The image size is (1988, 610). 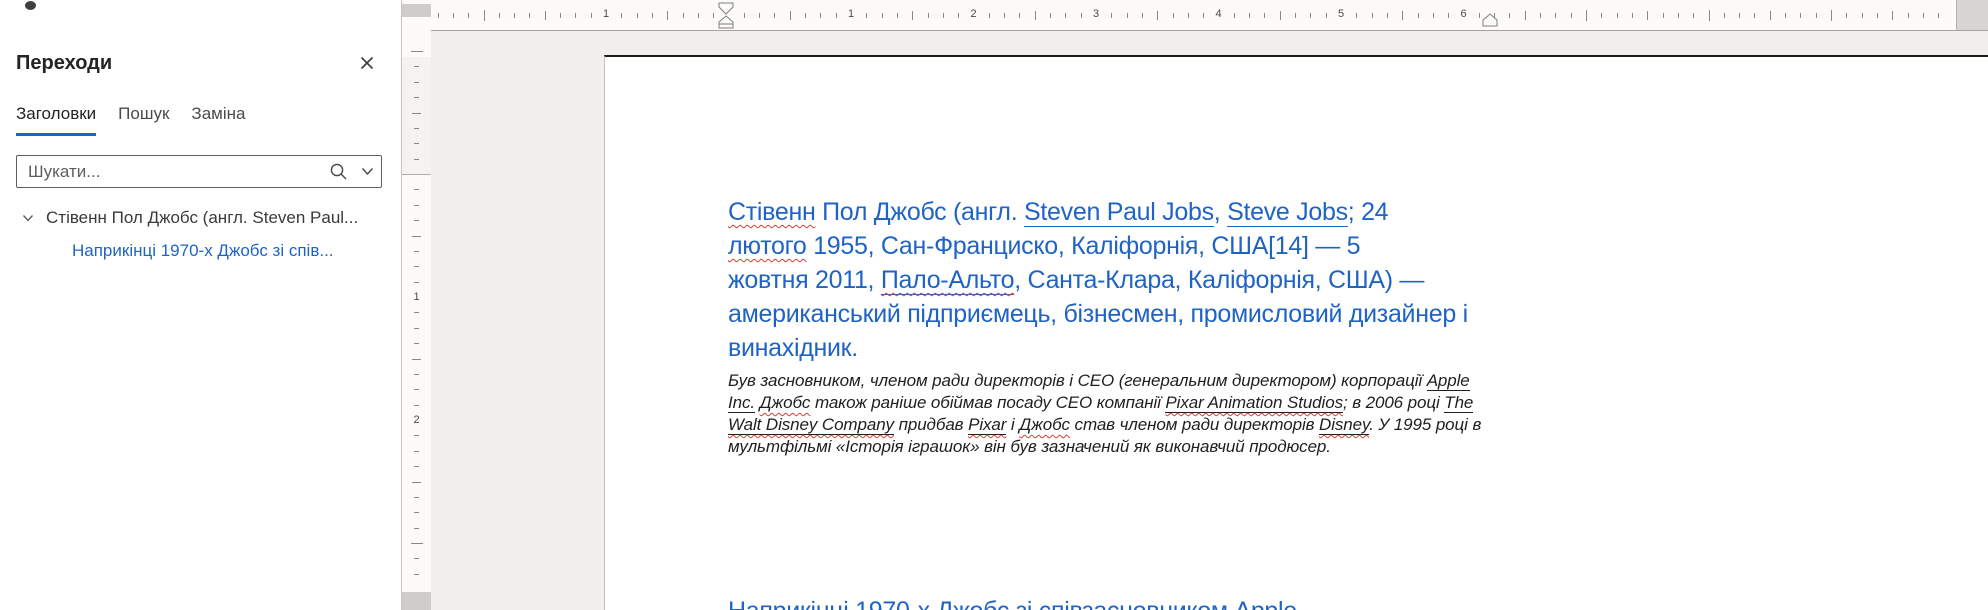 What do you see at coordinates (416, 601) in the screenshot?
I see `v-ruler-bottom-margin-block` at bounding box center [416, 601].